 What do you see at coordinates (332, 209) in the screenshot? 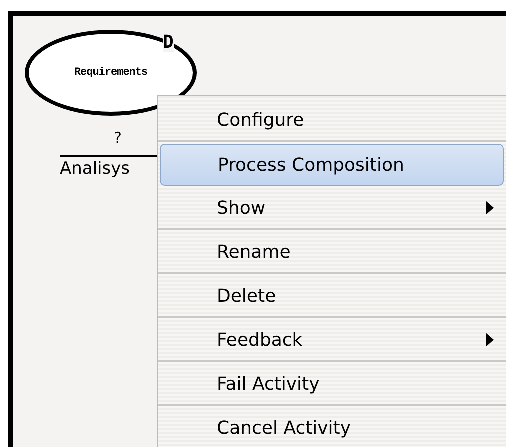
I see `menu-item: Show` at bounding box center [332, 209].